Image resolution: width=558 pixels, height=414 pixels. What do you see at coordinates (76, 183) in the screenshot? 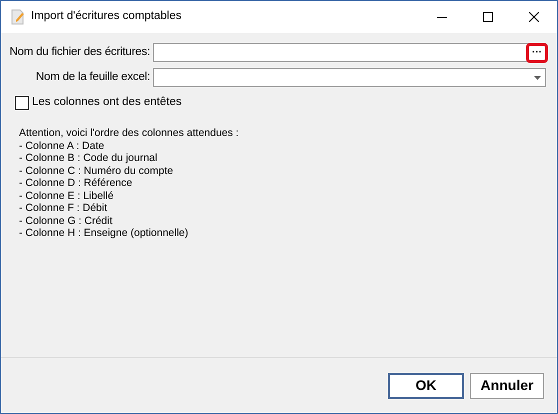
I see `instruction-line: - Colonne D : Référence` at bounding box center [76, 183].